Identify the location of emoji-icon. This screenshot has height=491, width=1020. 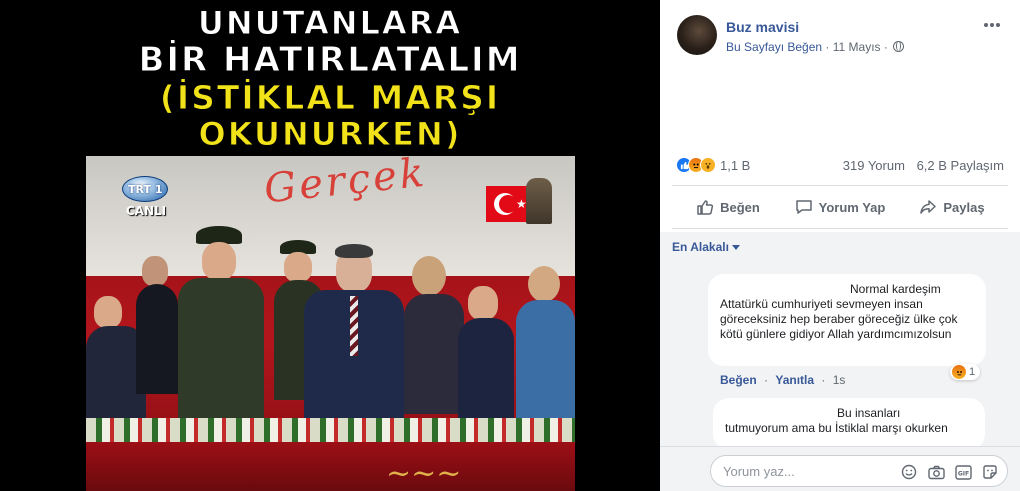
(909, 472).